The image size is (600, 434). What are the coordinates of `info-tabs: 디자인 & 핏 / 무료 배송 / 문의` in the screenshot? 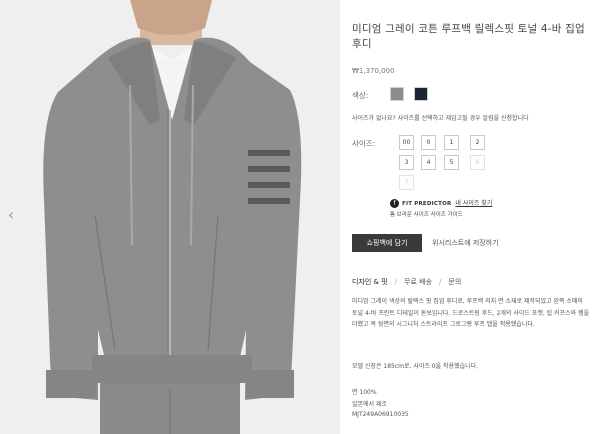 It's located at (406, 282).